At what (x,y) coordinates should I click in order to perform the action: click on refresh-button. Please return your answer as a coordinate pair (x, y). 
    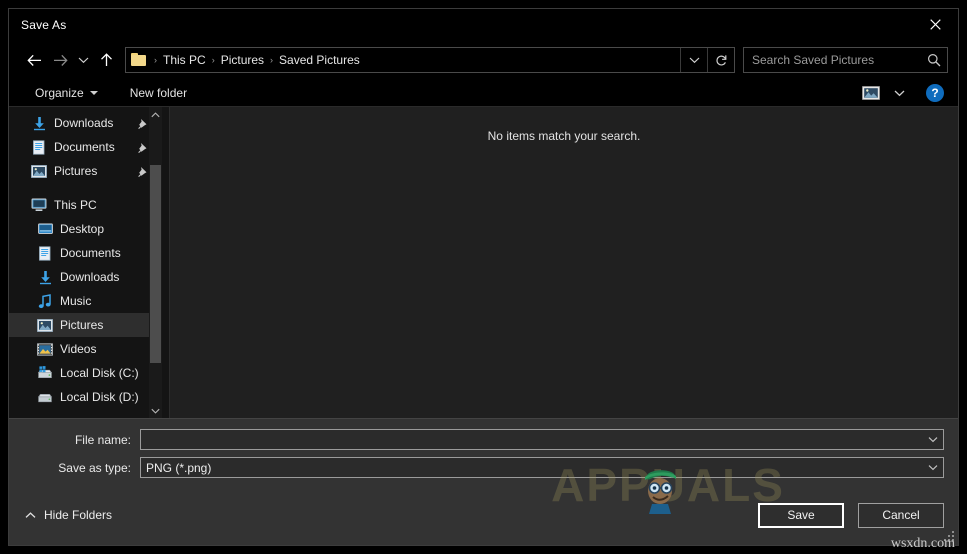
    Looking at the image, I should click on (720, 60).